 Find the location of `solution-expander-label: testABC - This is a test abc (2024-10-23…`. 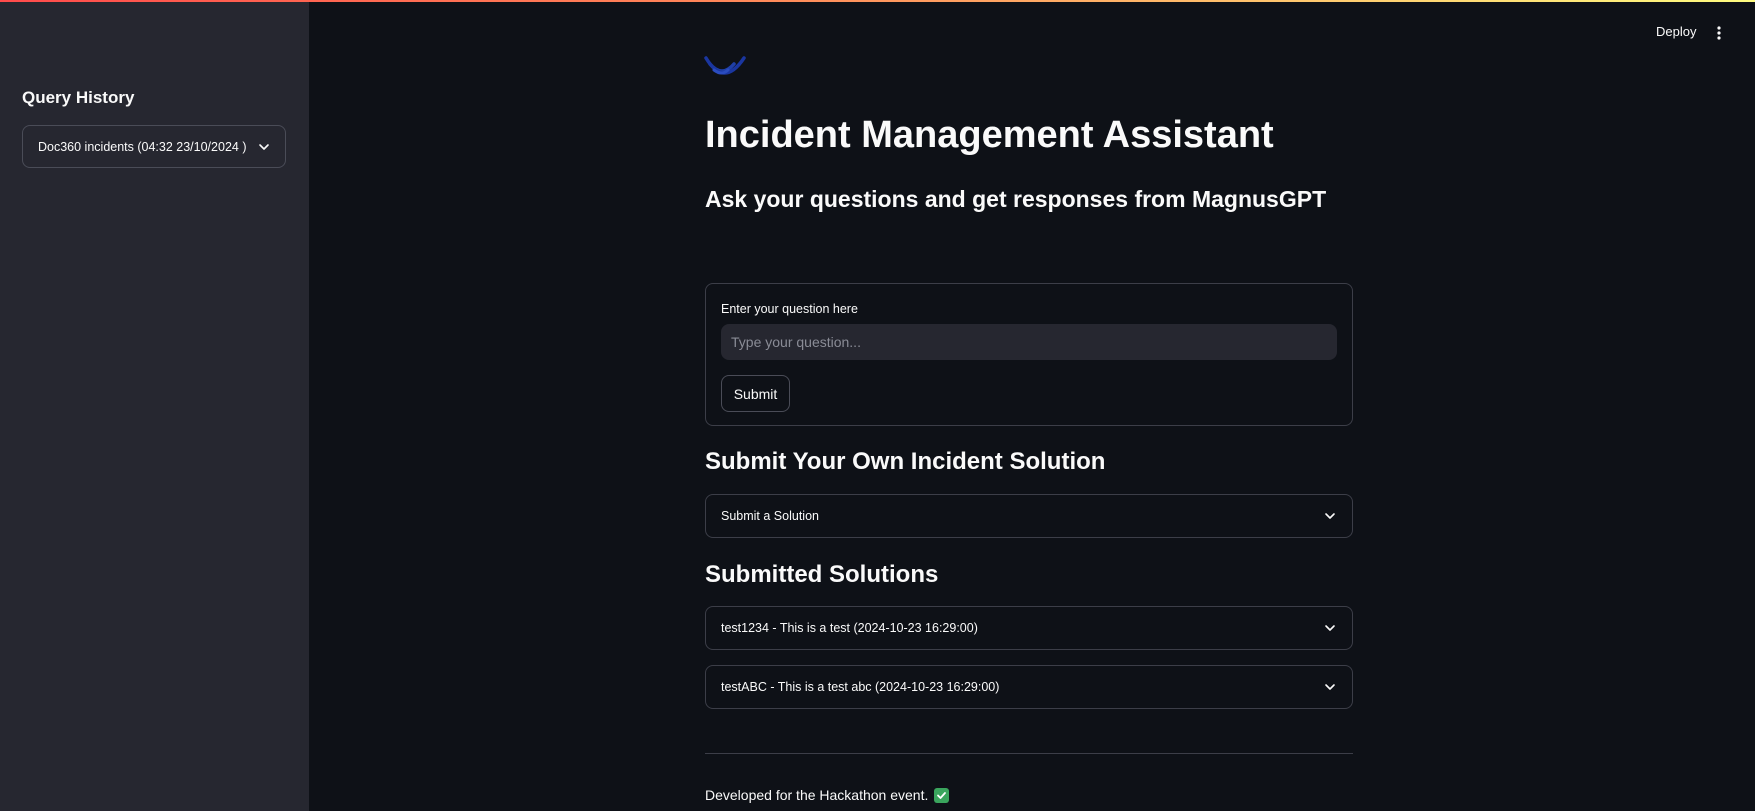

solution-expander-label: testABC - This is a test abc (2024-10-23… is located at coordinates (860, 687).